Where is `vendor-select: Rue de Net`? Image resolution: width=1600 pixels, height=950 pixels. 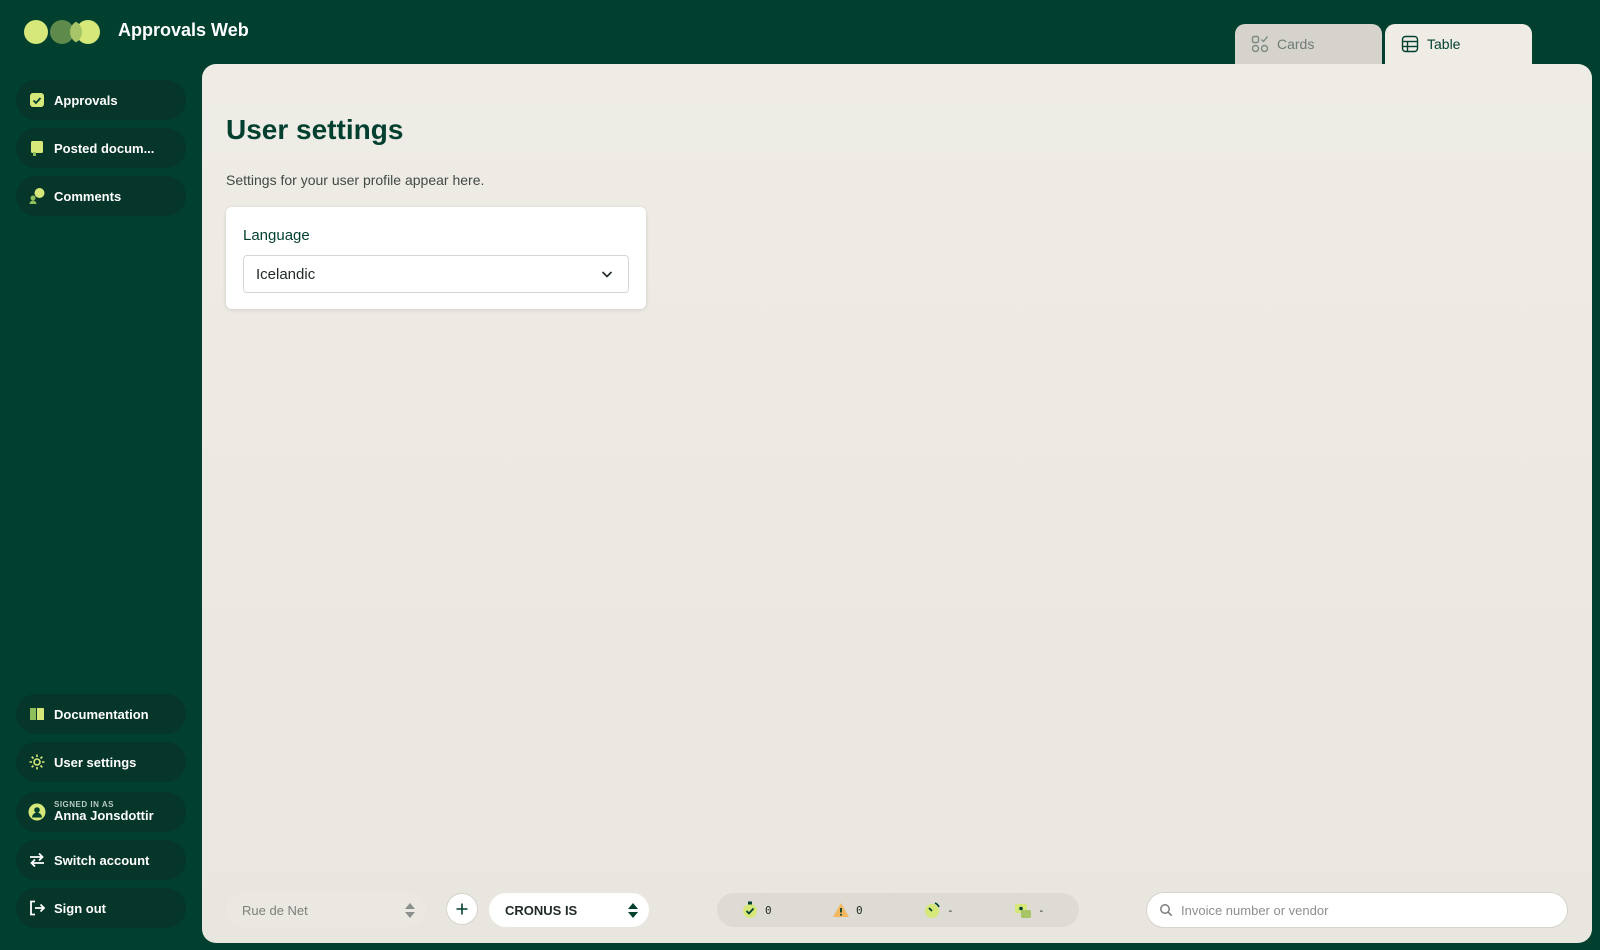 vendor-select: Rue de Net is located at coordinates (326, 910).